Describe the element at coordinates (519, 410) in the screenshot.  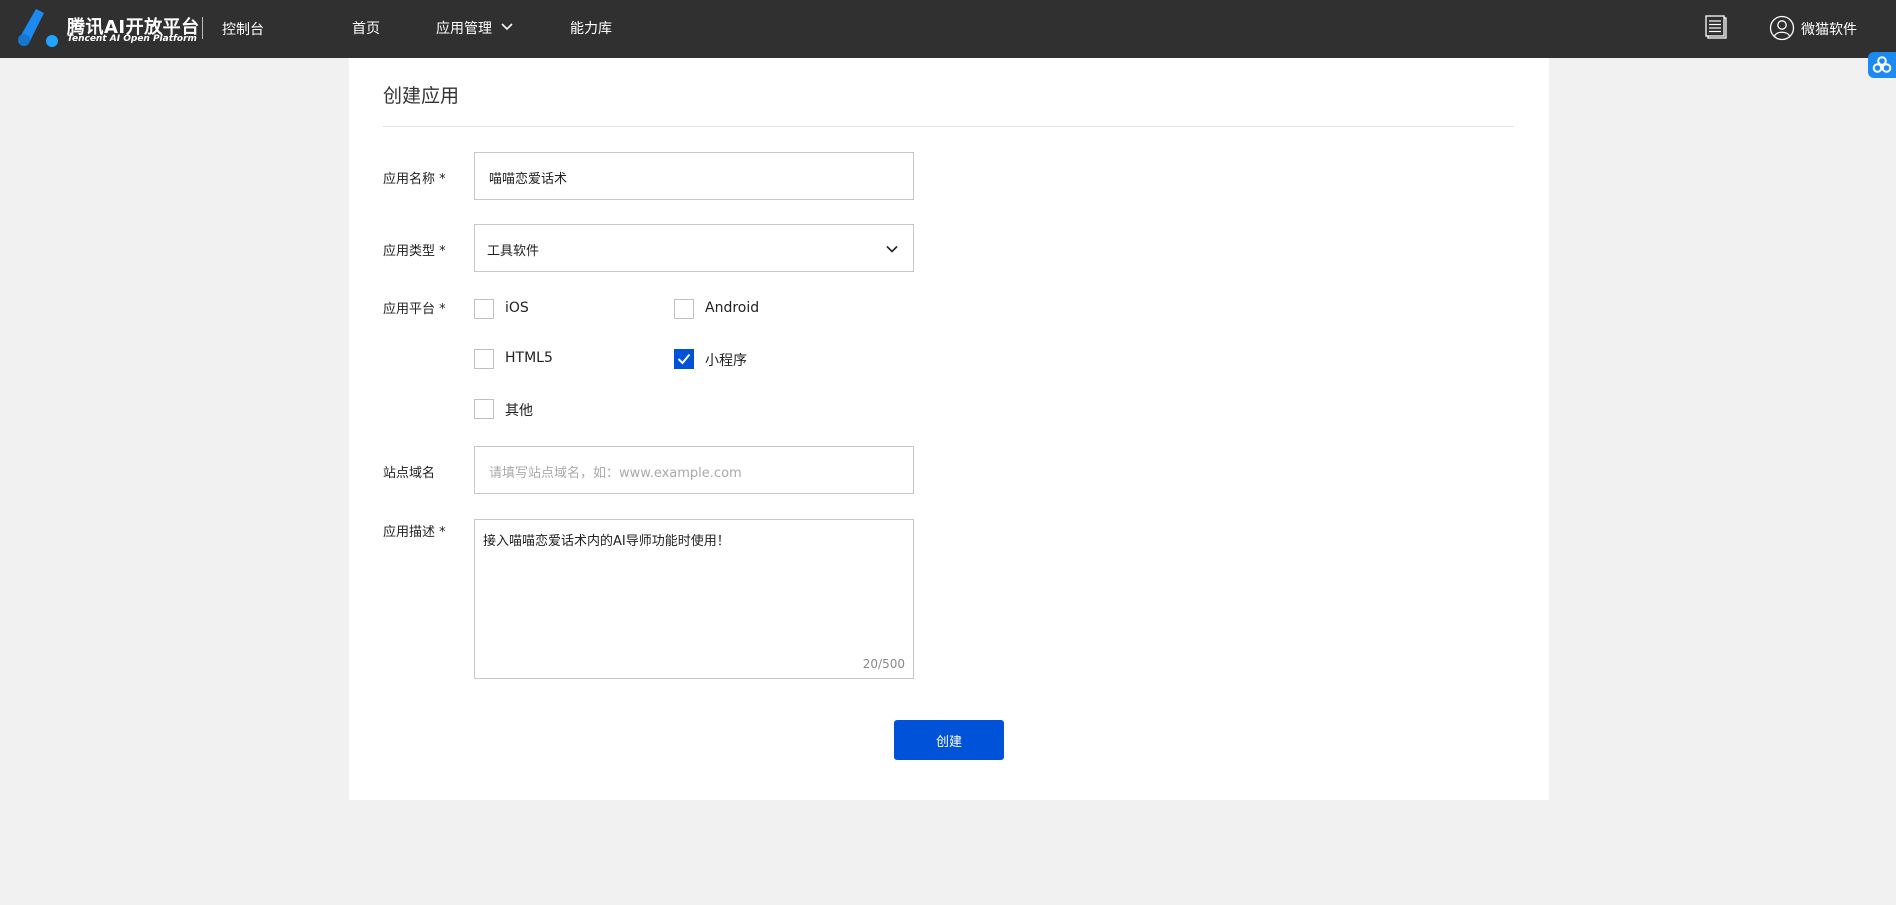
I see `checkbox-other-label: 其他` at that location.